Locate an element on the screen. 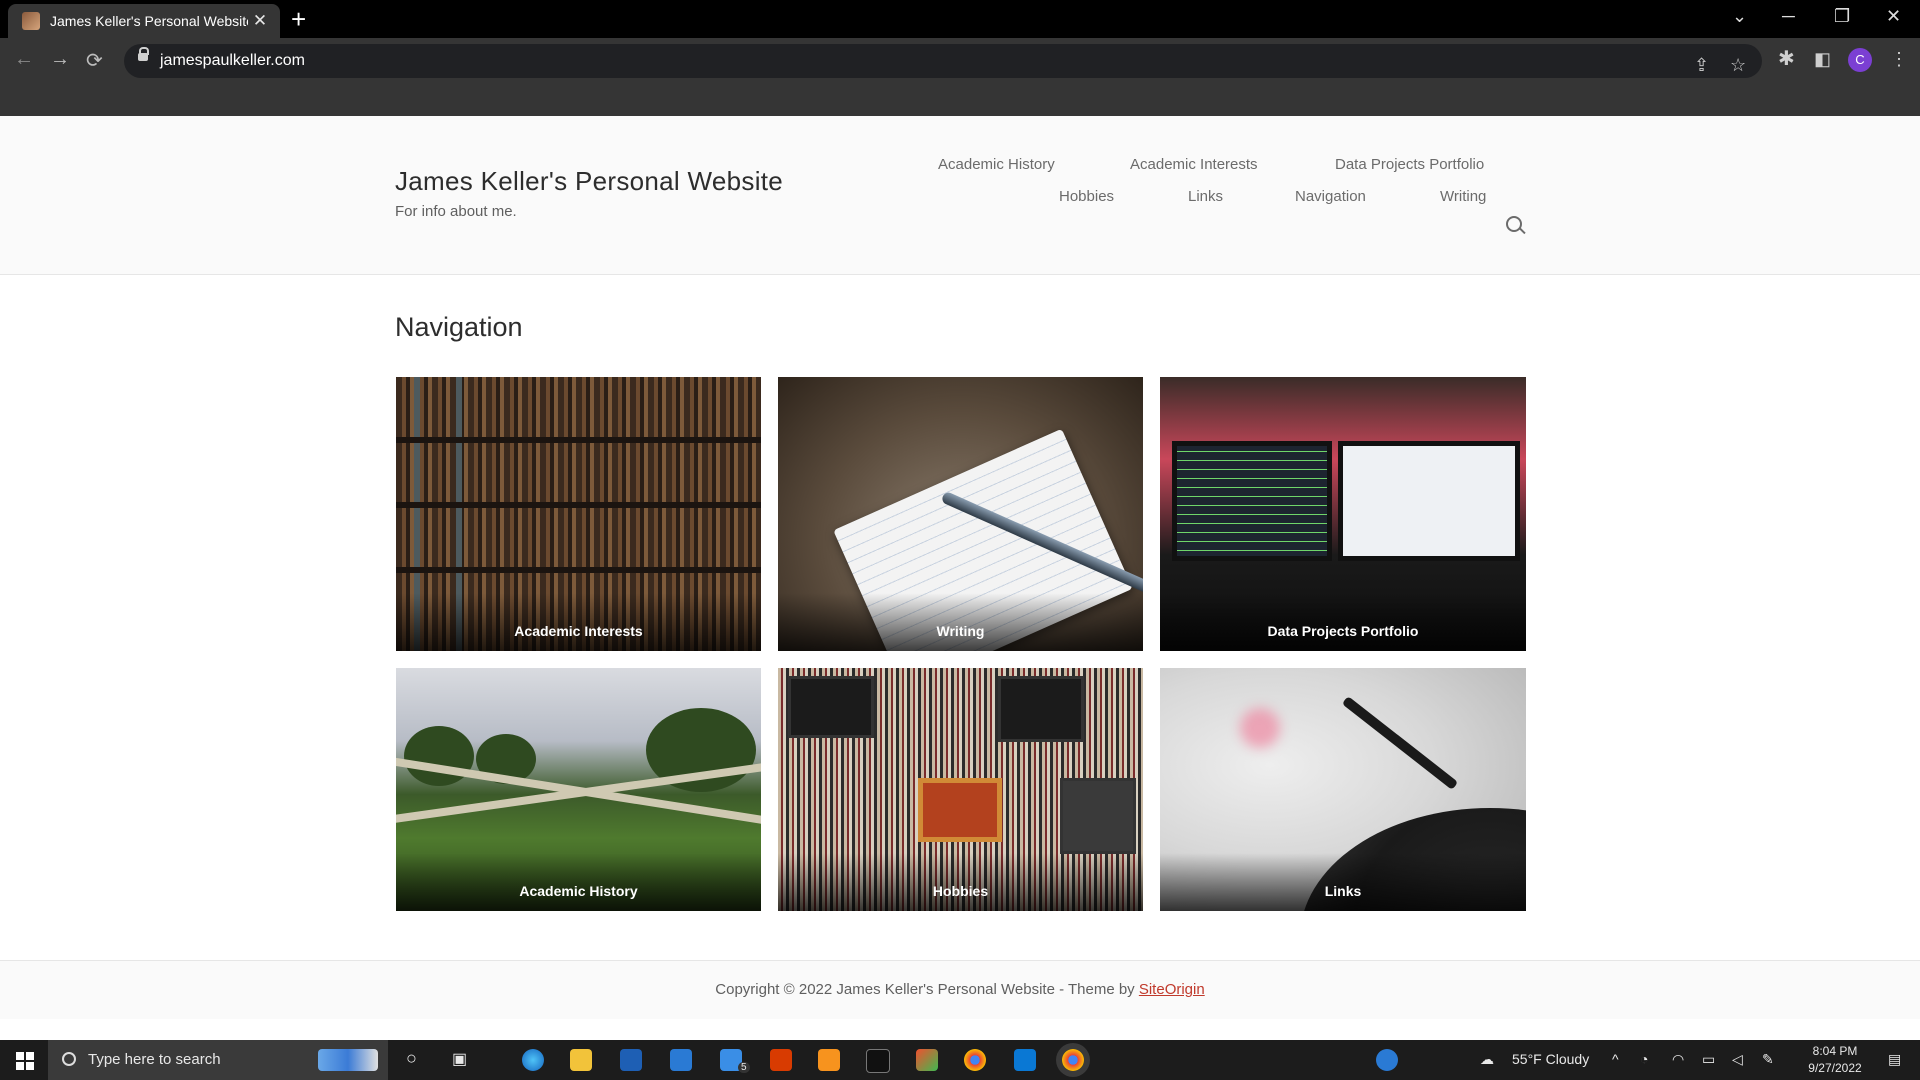 The width and height of the screenshot is (1920, 1080). weather-icon: ☁ is located at coordinates (1487, 1059).